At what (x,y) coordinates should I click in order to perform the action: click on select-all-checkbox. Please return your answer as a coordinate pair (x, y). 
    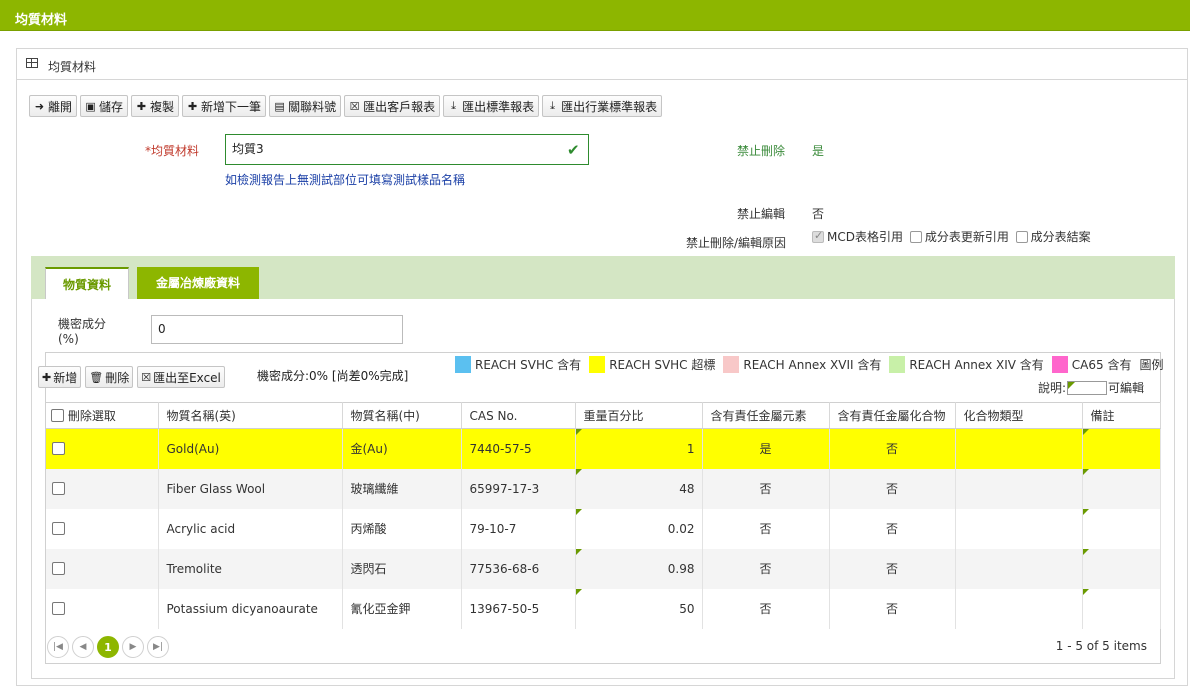
    Looking at the image, I should click on (57, 415).